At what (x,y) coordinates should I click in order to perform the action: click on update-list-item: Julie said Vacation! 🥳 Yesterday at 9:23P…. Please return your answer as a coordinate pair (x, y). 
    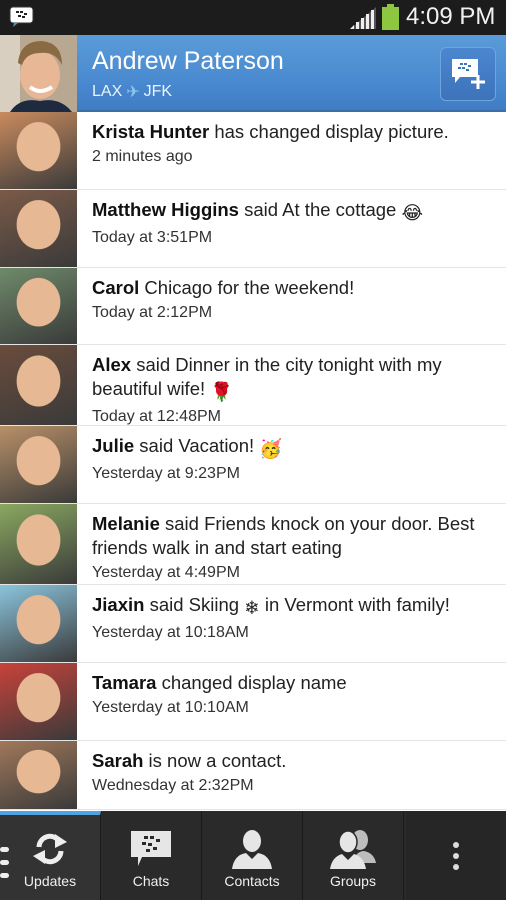
    Looking at the image, I should click on (253, 465).